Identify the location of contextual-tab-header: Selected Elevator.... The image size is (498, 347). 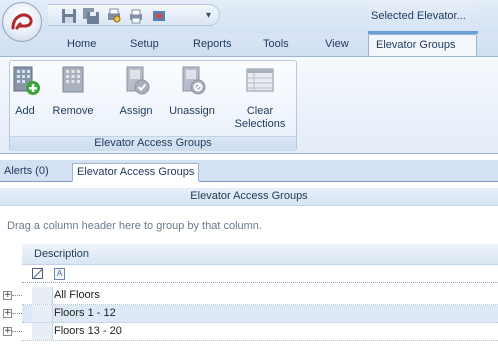
(423, 17).